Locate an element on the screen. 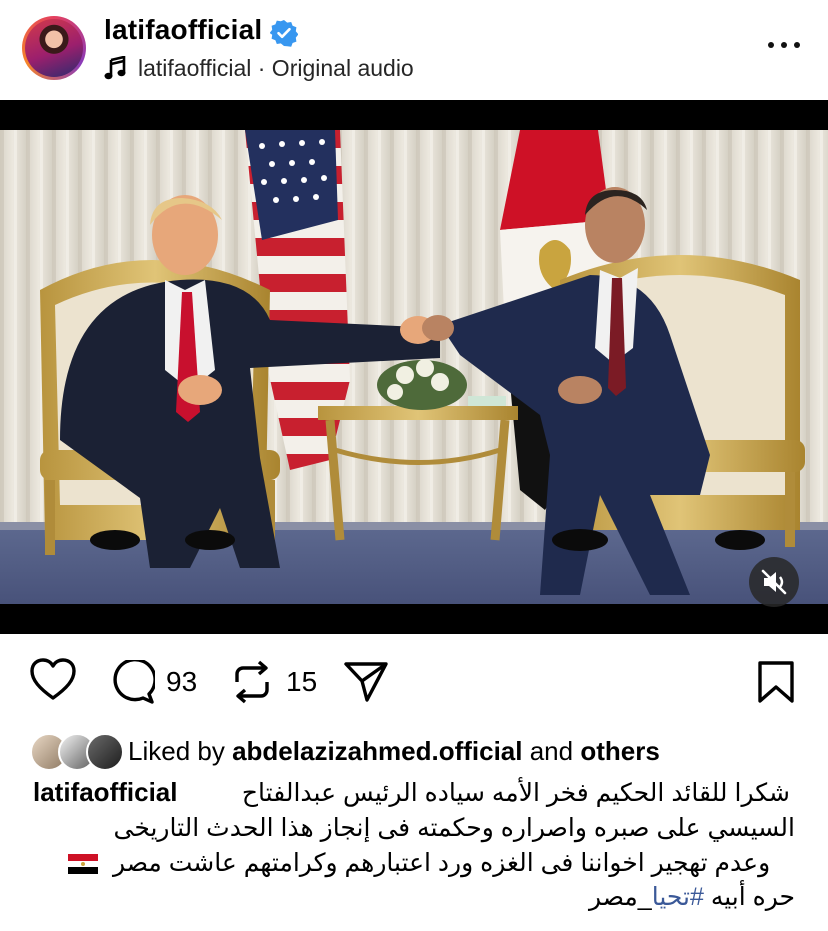  letterbox-bottom is located at coordinates (414, 619).